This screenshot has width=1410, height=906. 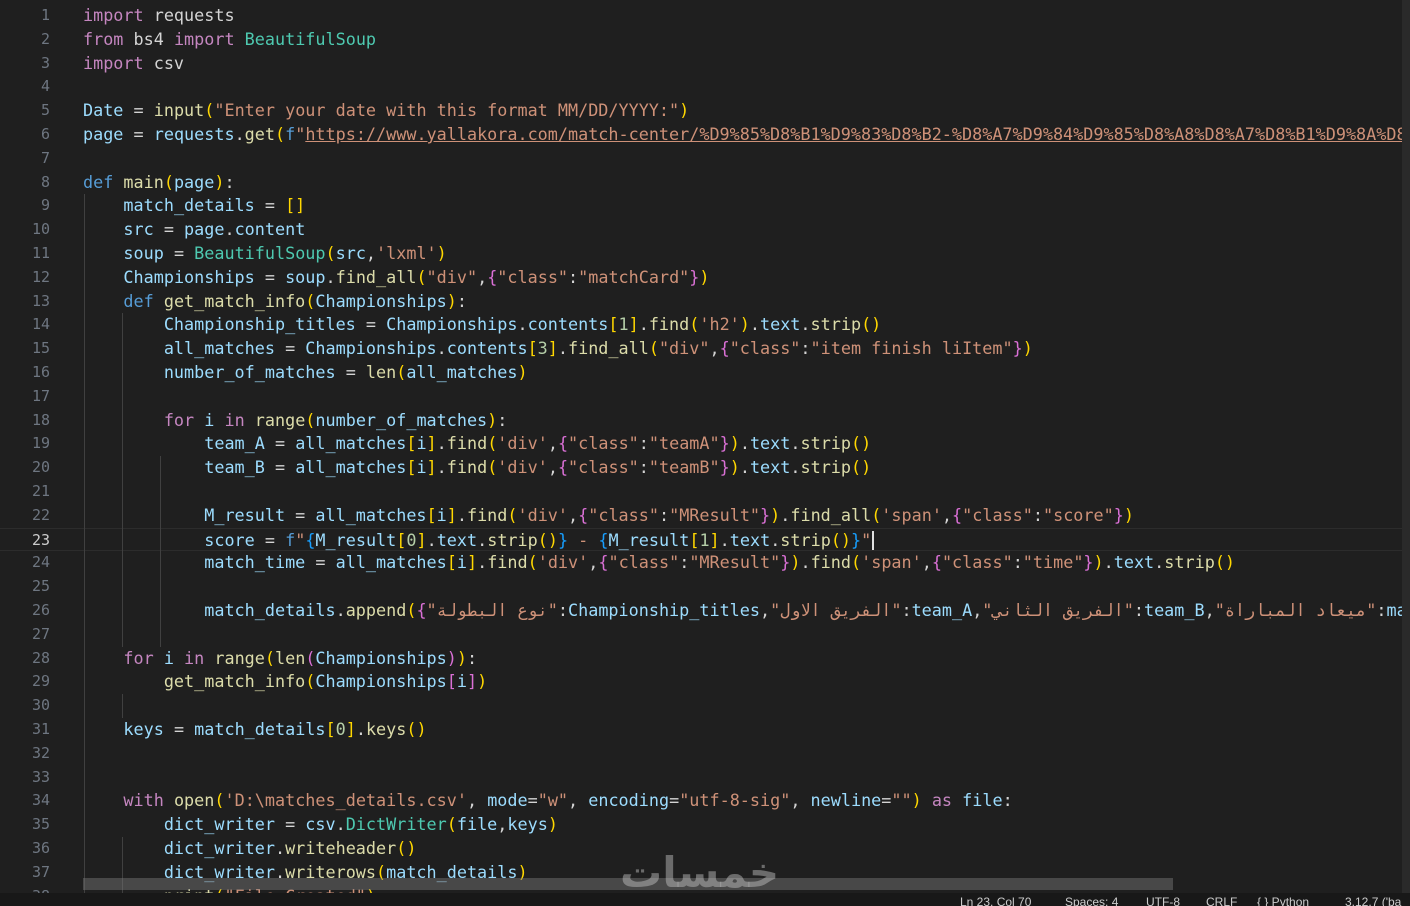 I want to click on code-line: 8 def main(page):, so click(x=701, y=183).